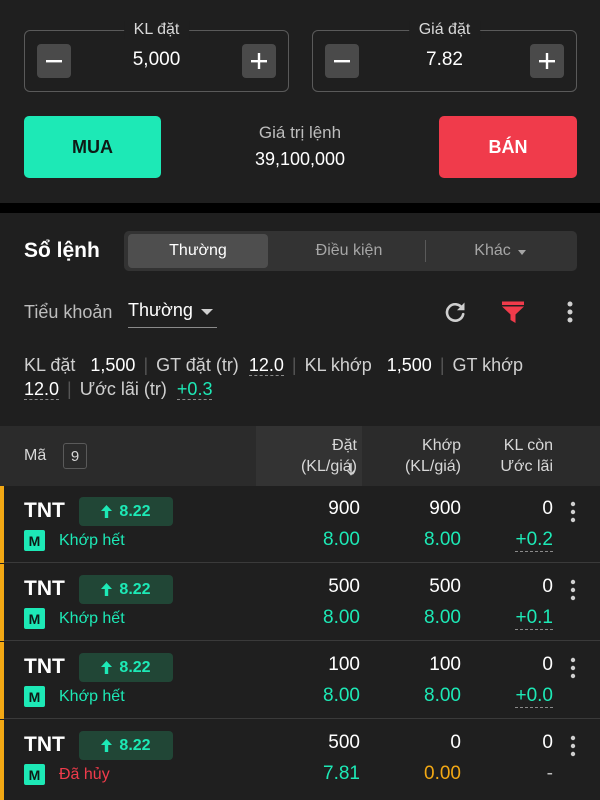 This screenshot has height=800, width=600. What do you see at coordinates (300, 760) in the screenshot?
I see `table-row: TNT 8.22 M Đã hủy 500 7.81 0 0.00 0 -` at bounding box center [300, 760].